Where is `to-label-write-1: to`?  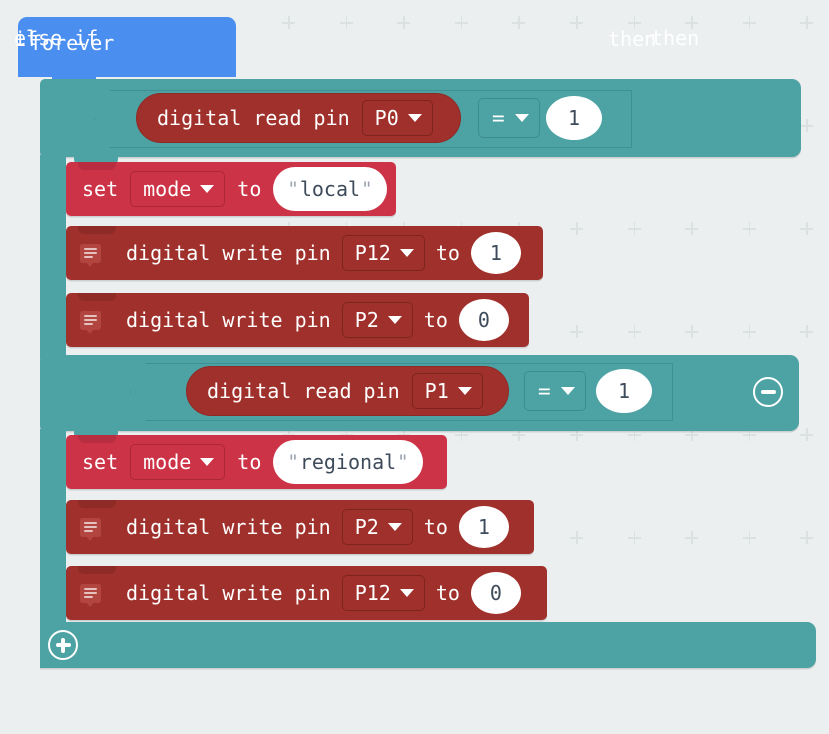
to-label-write-1: to is located at coordinates (447, 253).